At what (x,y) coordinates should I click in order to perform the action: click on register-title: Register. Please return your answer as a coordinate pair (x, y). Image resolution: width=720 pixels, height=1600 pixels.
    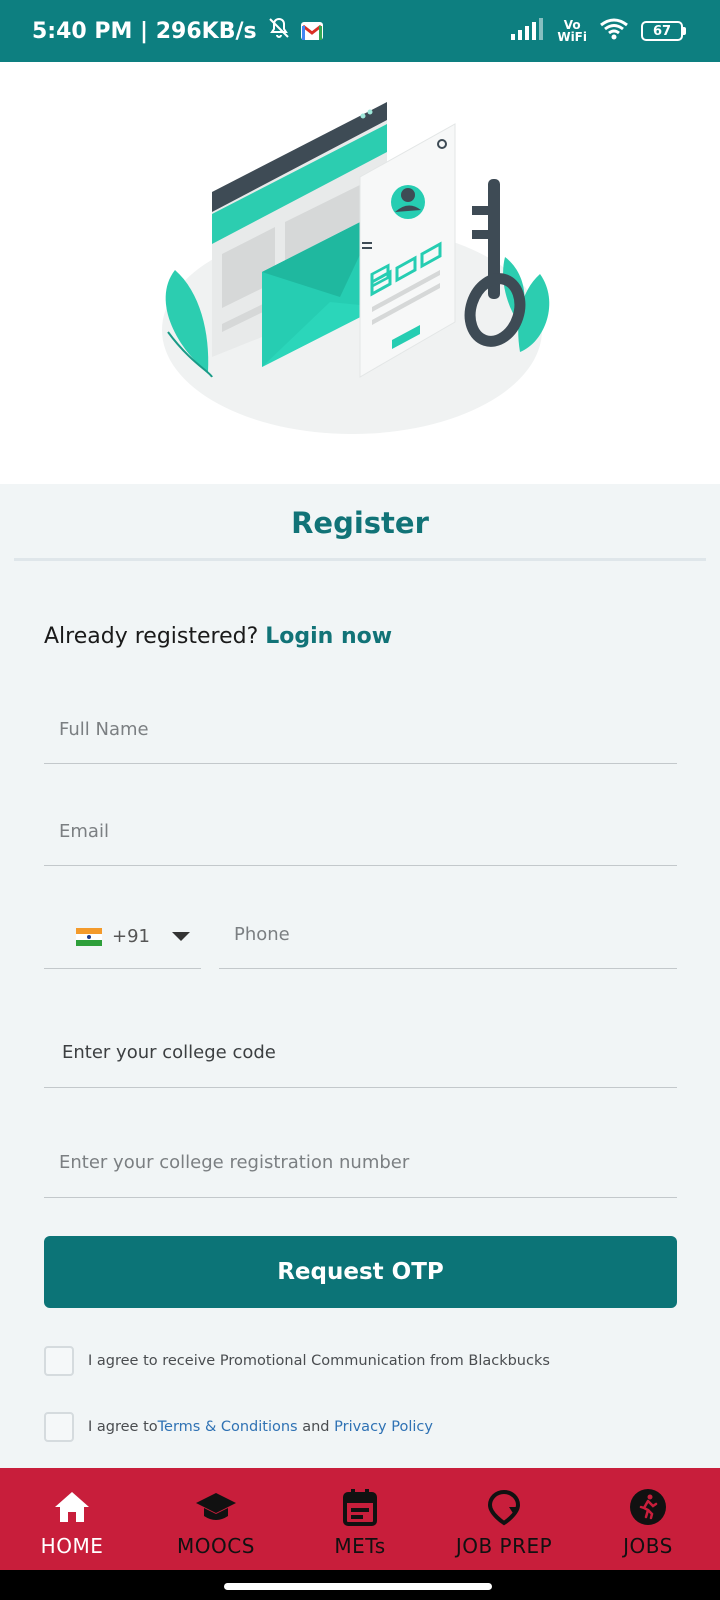
    Looking at the image, I should click on (360, 523).